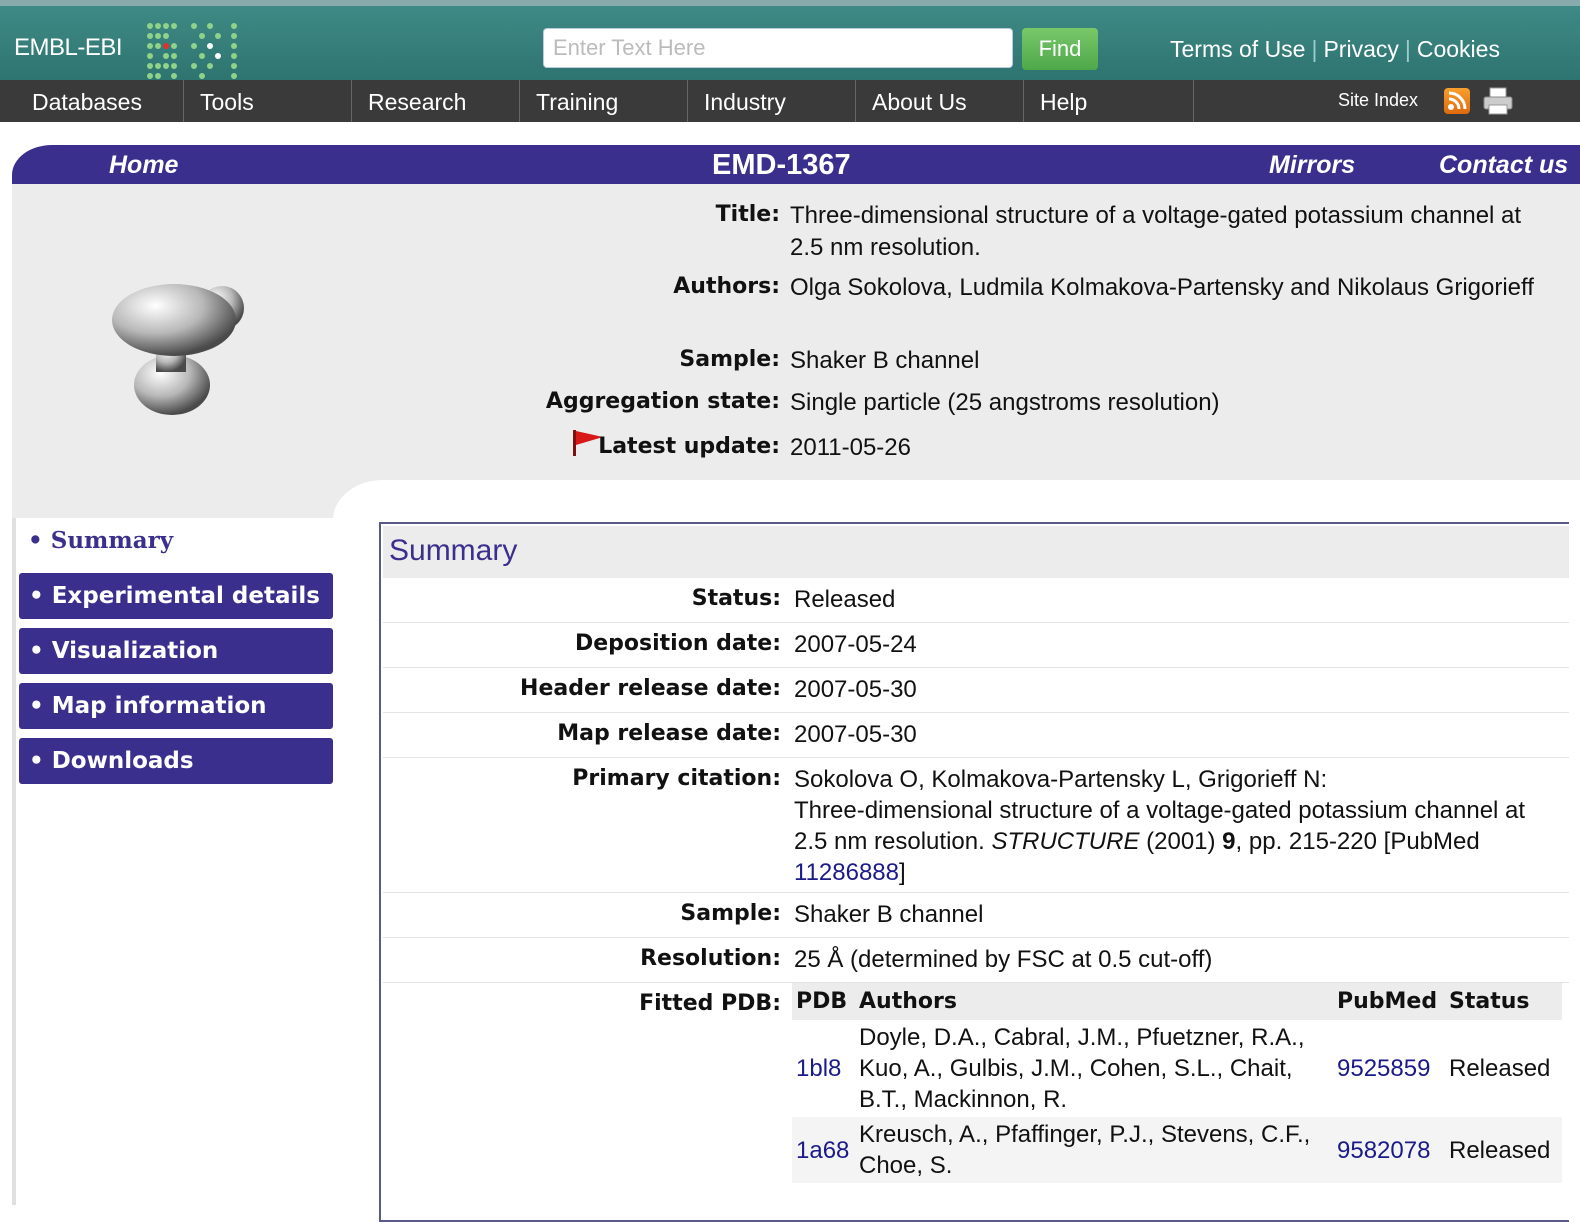 Image resolution: width=1580 pixels, height=1223 pixels. I want to click on citation-year: (2001), so click(1181, 841).